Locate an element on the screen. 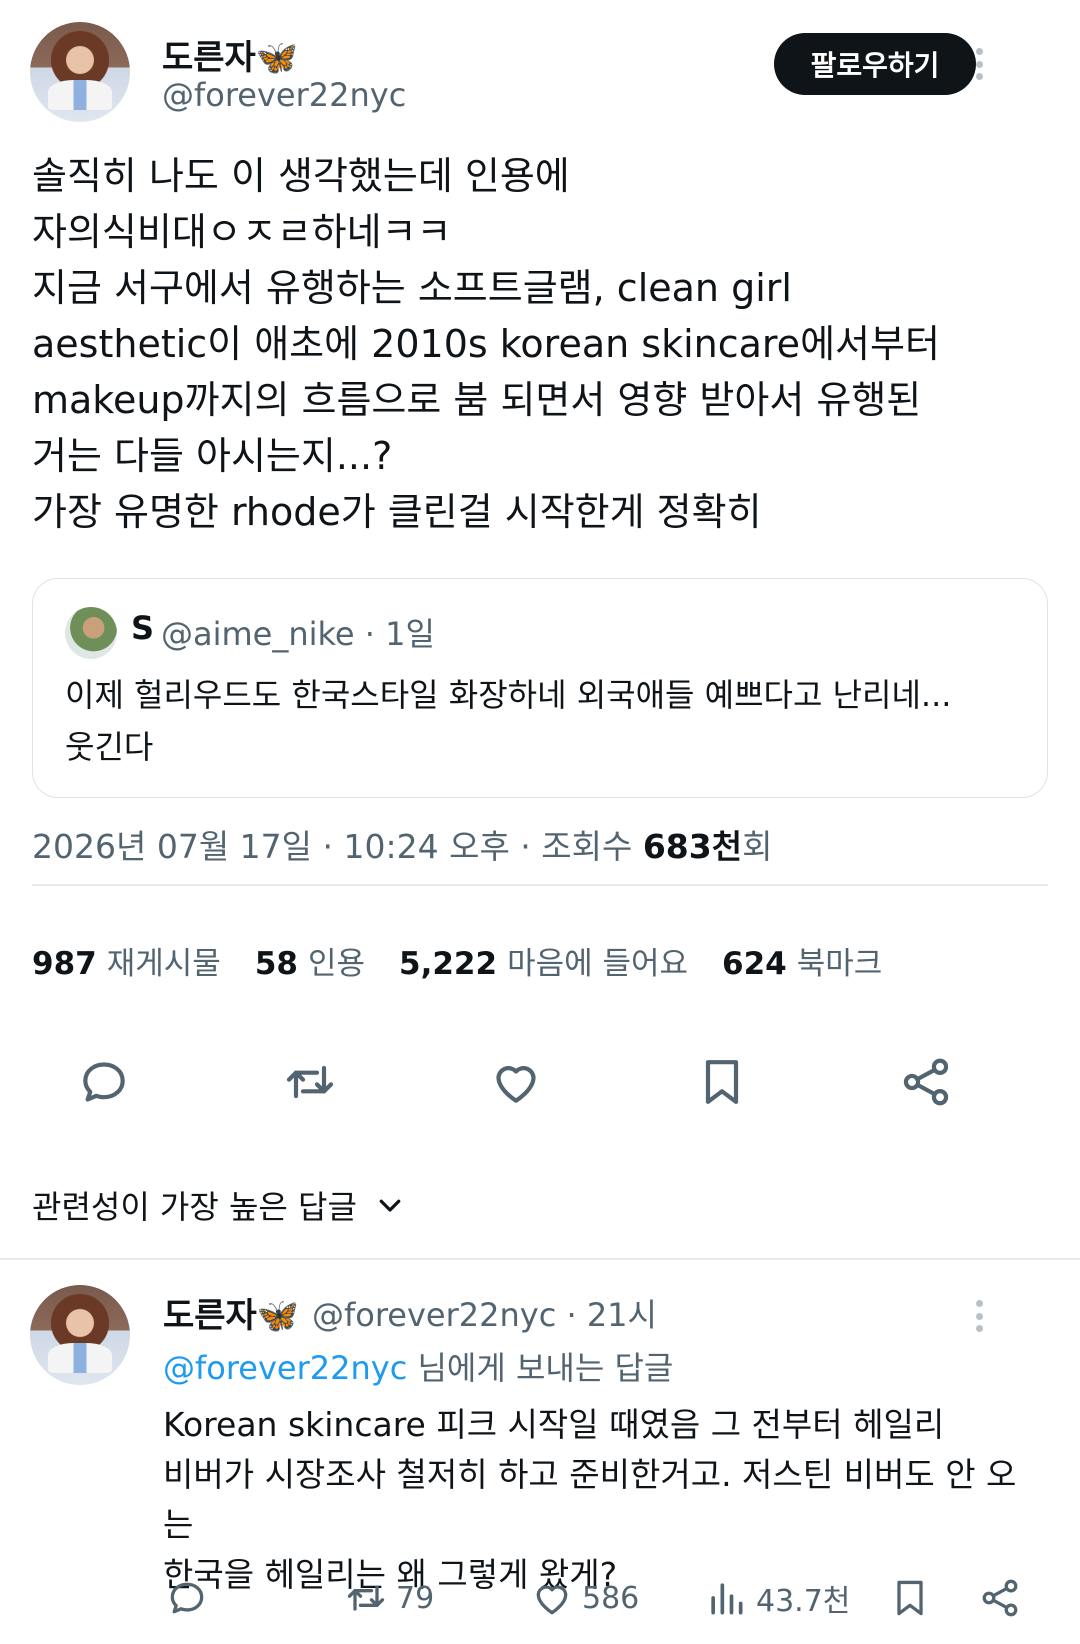  chevron-down-icon is located at coordinates (390, 1205).